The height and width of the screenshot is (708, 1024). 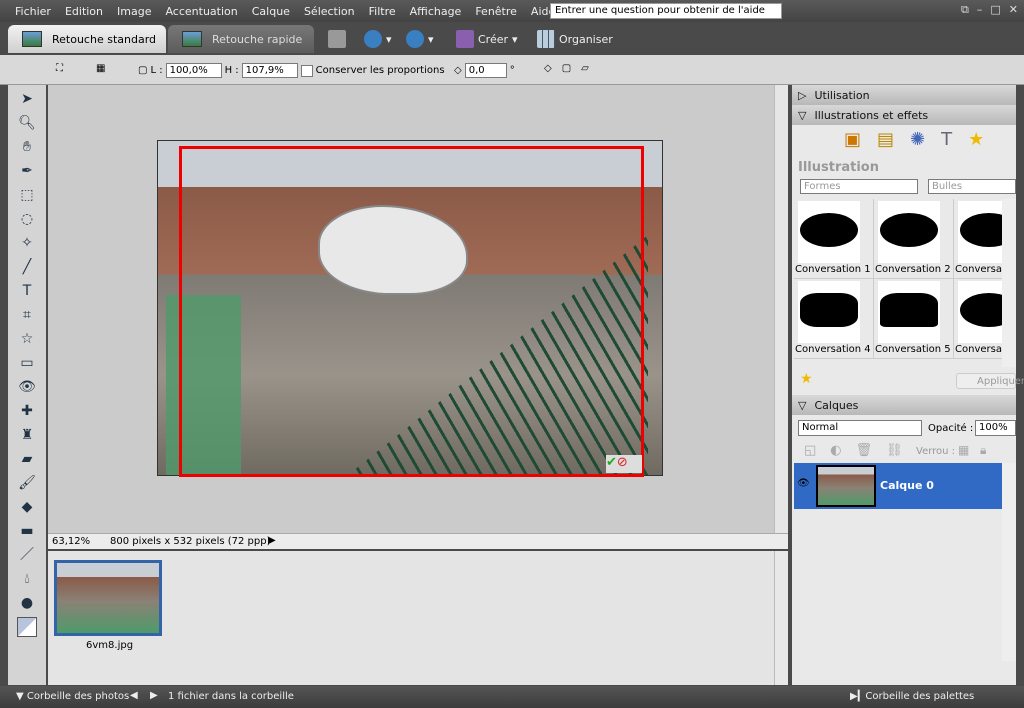 What do you see at coordinates (904, 95) in the screenshot?
I see `panel-header-usage: ▷ Utilisation` at bounding box center [904, 95].